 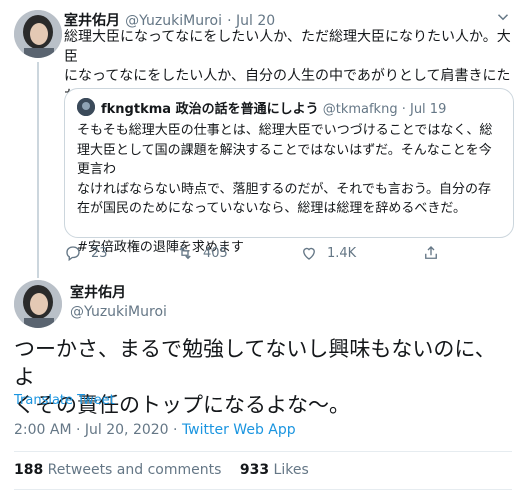 What do you see at coordinates (38, 167) in the screenshot?
I see `thread-line` at bounding box center [38, 167].